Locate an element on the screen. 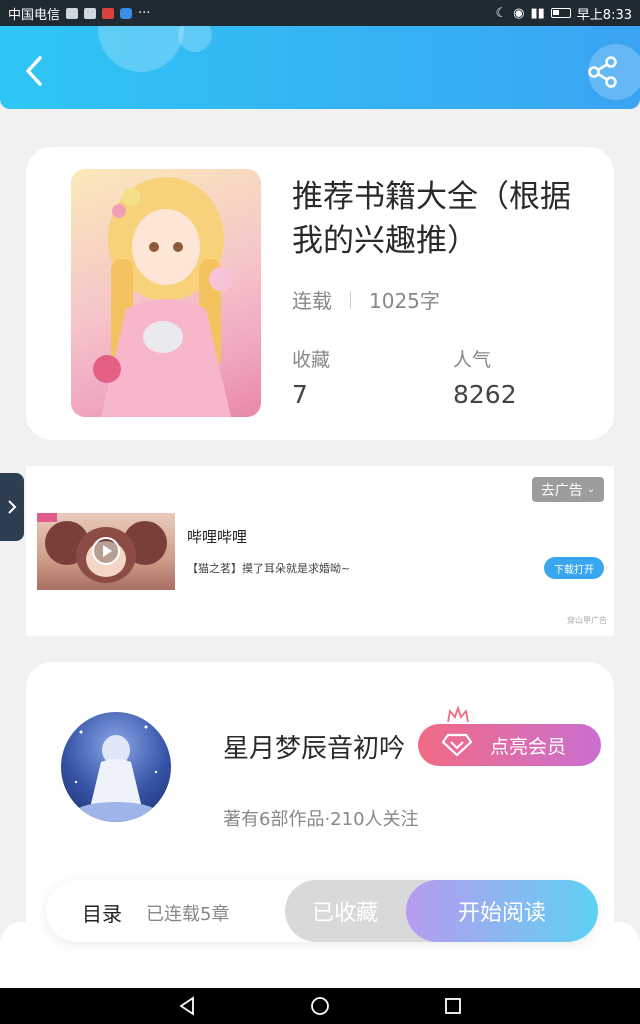 Image resolution: width=640 pixels, height=1024 pixels. moon-icon: ☾ is located at coordinates (501, 13).